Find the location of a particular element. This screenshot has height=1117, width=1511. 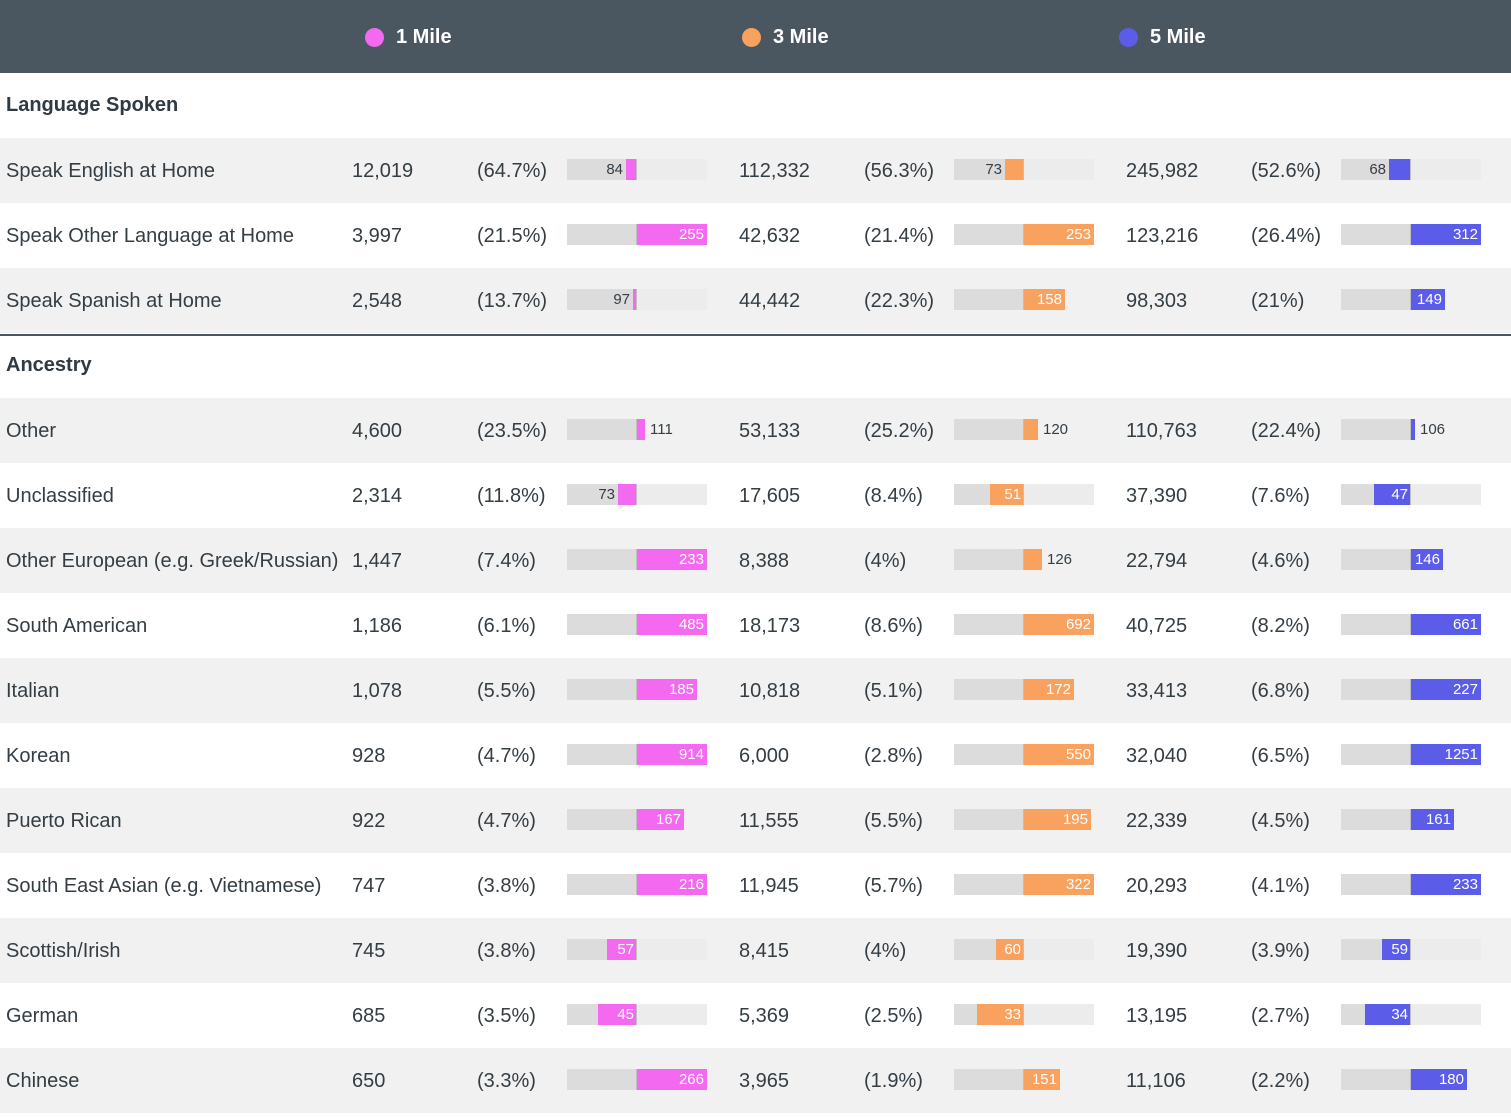

index-bar: 172 is located at coordinates (1024, 689).